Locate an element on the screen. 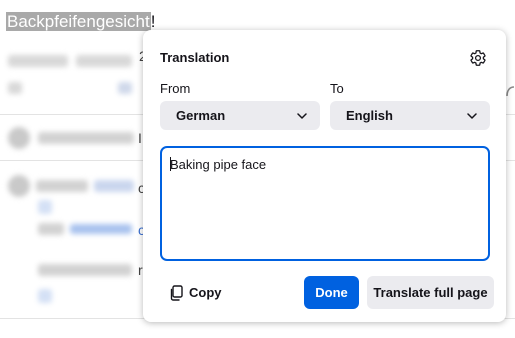  edge-glyph-5: r is located at coordinates (140, 270).